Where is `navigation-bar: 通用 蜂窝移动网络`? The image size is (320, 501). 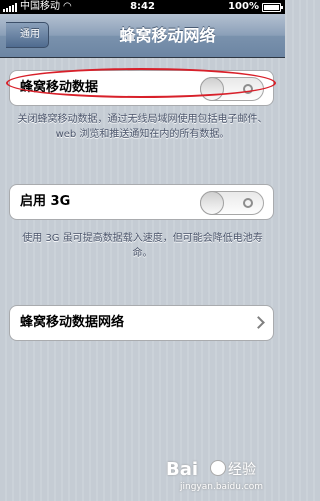 navigation-bar: 通用 蜂窝移动网络 is located at coordinates (142, 36).